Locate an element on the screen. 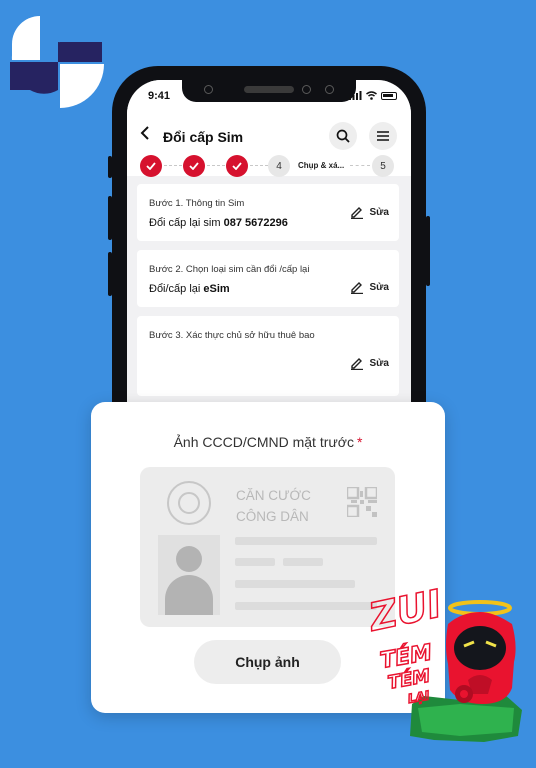 Image resolution: width=536 pixels, height=768 pixels. step-2-done is located at coordinates (194, 166).